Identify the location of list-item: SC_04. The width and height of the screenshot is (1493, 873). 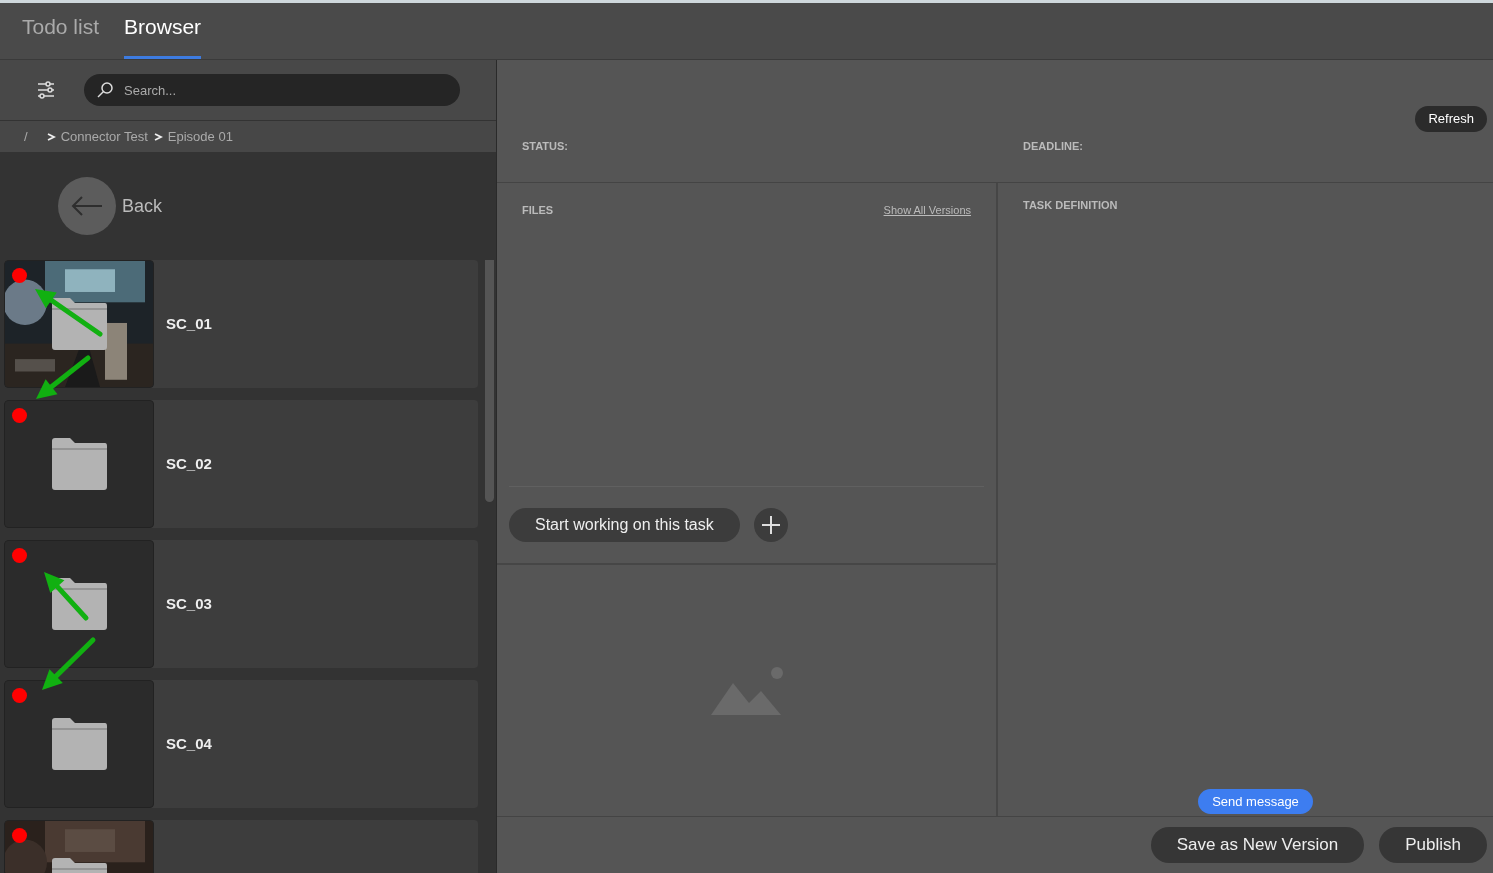
(241, 744).